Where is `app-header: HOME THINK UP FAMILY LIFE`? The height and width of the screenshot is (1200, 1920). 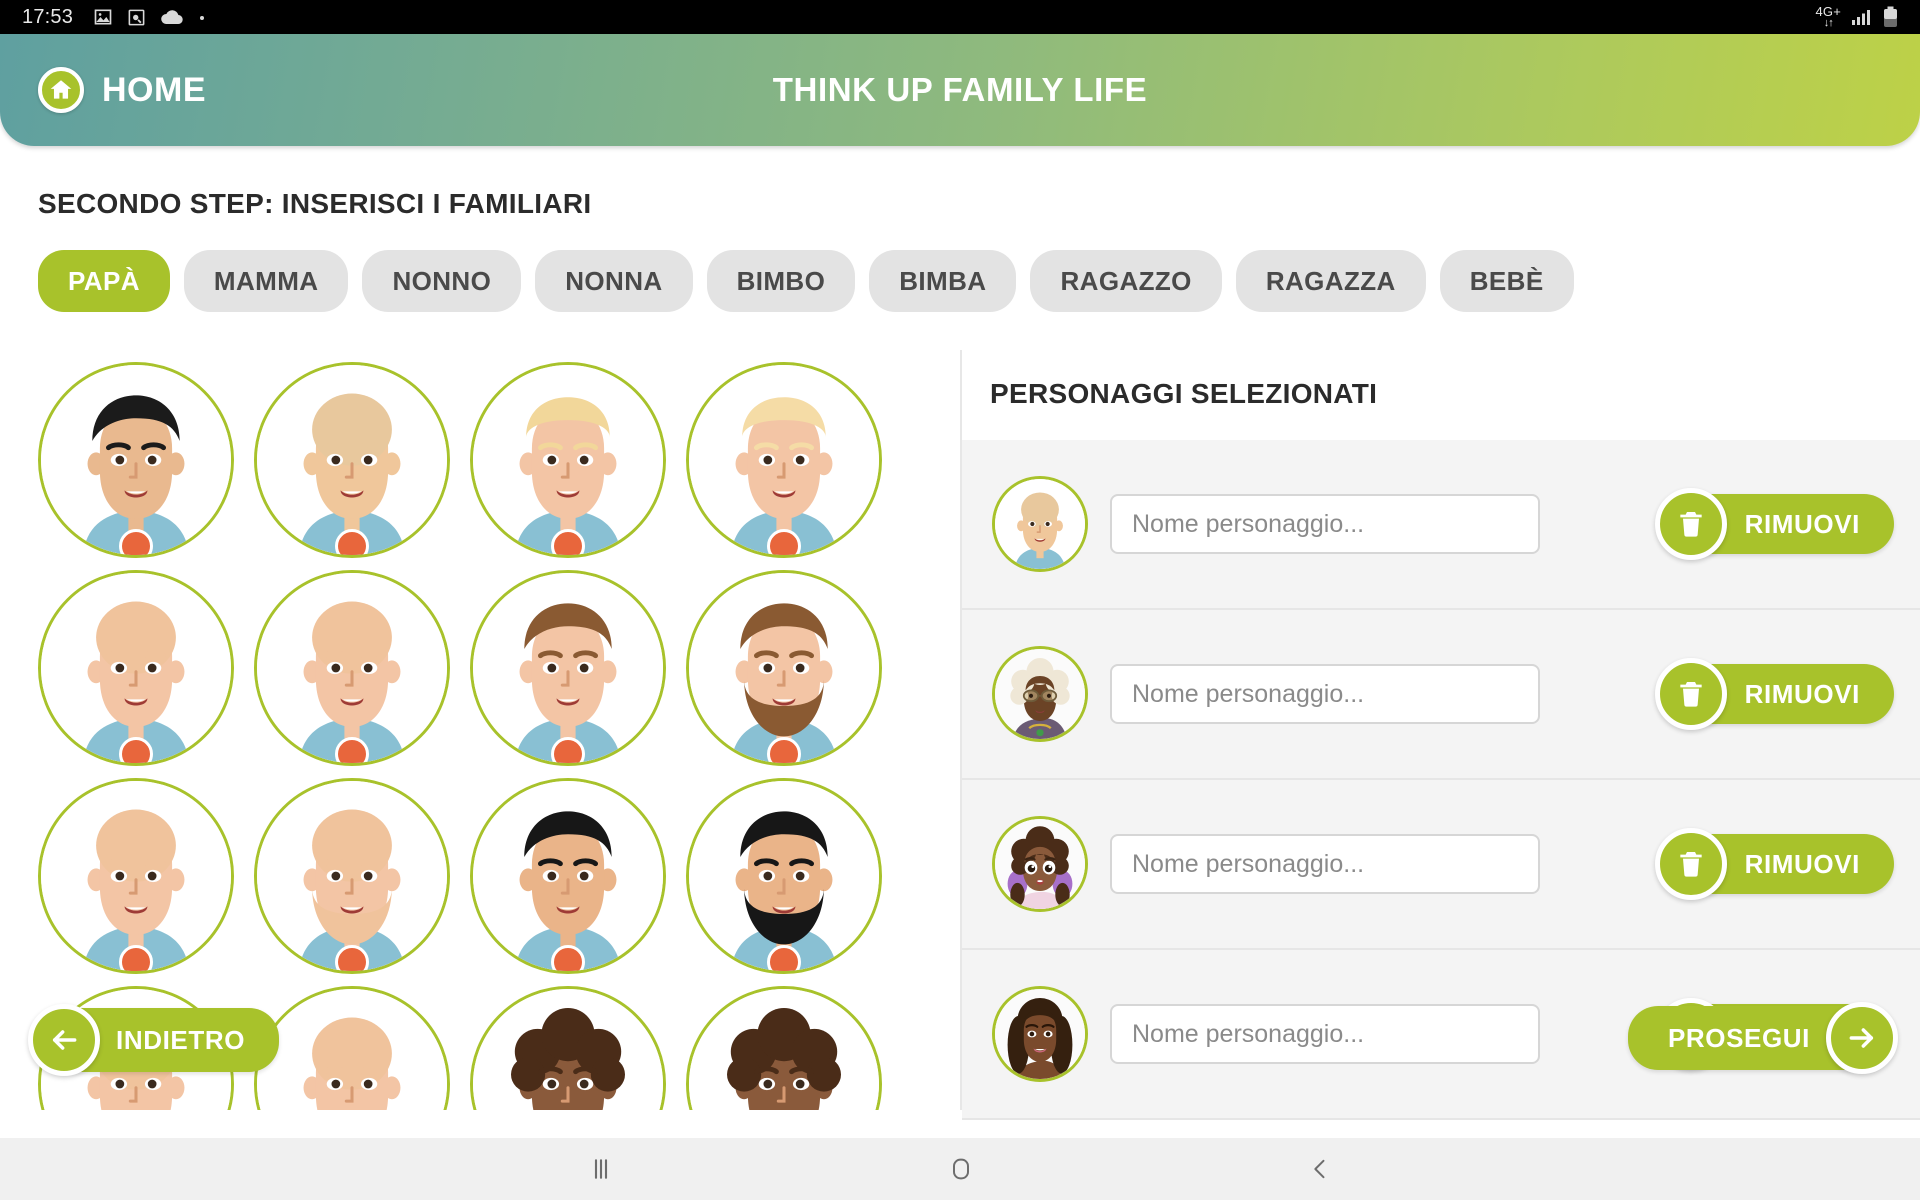
app-header: HOME THINK UP FAMILY LIFE is located at coordinates (960, 90).